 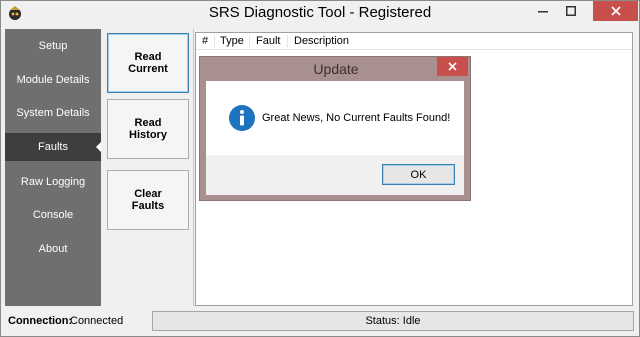 I want to click on column-header-type: Type, so click(x=232, y=41).